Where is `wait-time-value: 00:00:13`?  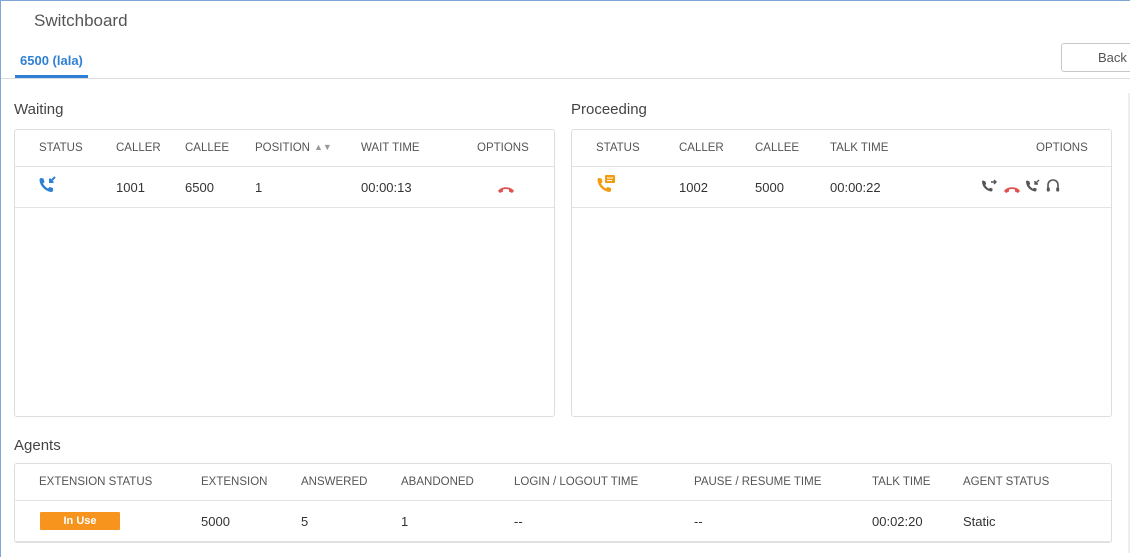 wait-time-value: 00:00:13 is located at coordinates (386, 187).